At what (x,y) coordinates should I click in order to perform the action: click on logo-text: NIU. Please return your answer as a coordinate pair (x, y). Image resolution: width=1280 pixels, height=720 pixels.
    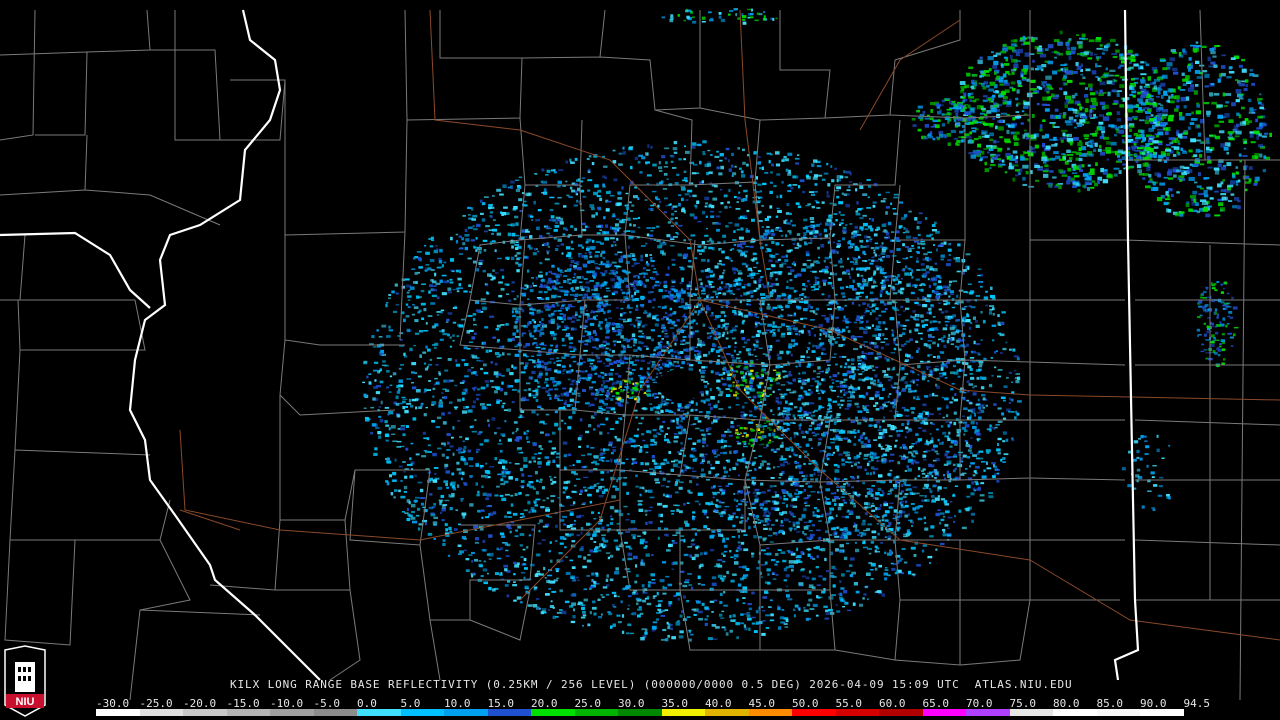
    Looking at the image, I should click on (25, 702).